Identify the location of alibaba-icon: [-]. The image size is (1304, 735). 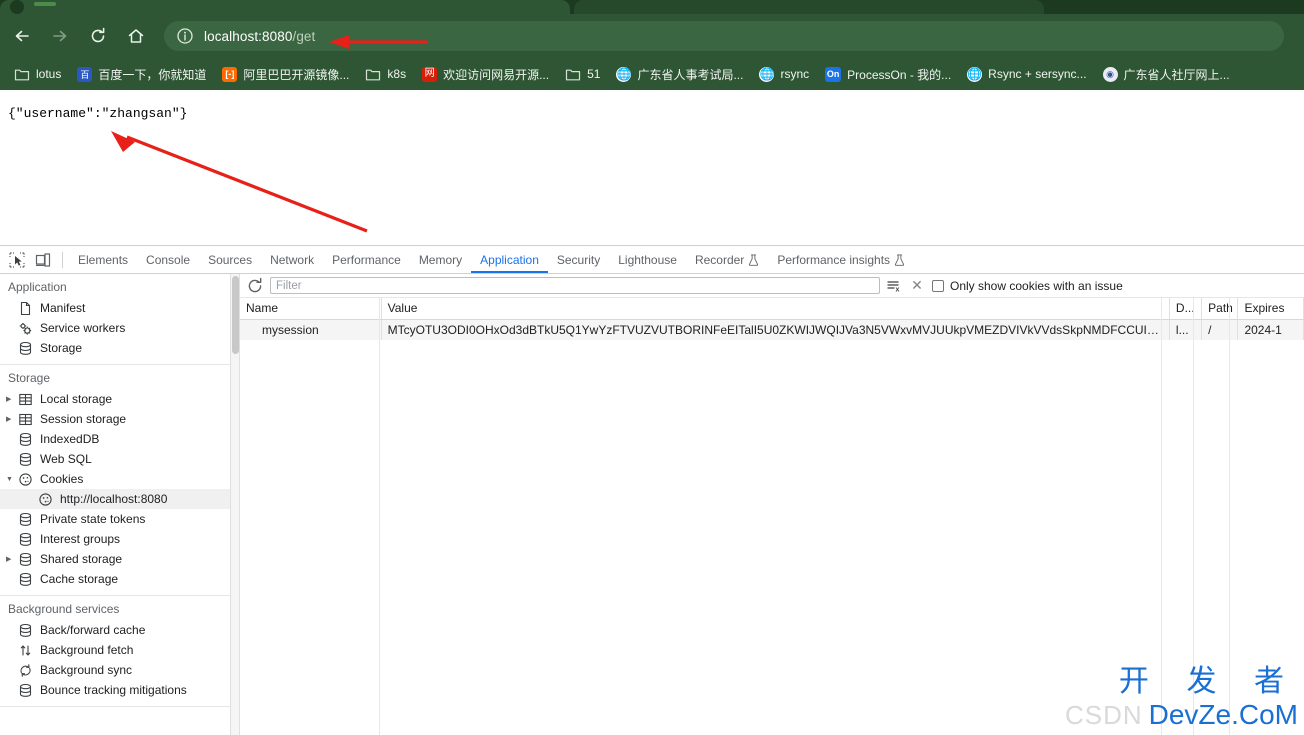
(230, 74).